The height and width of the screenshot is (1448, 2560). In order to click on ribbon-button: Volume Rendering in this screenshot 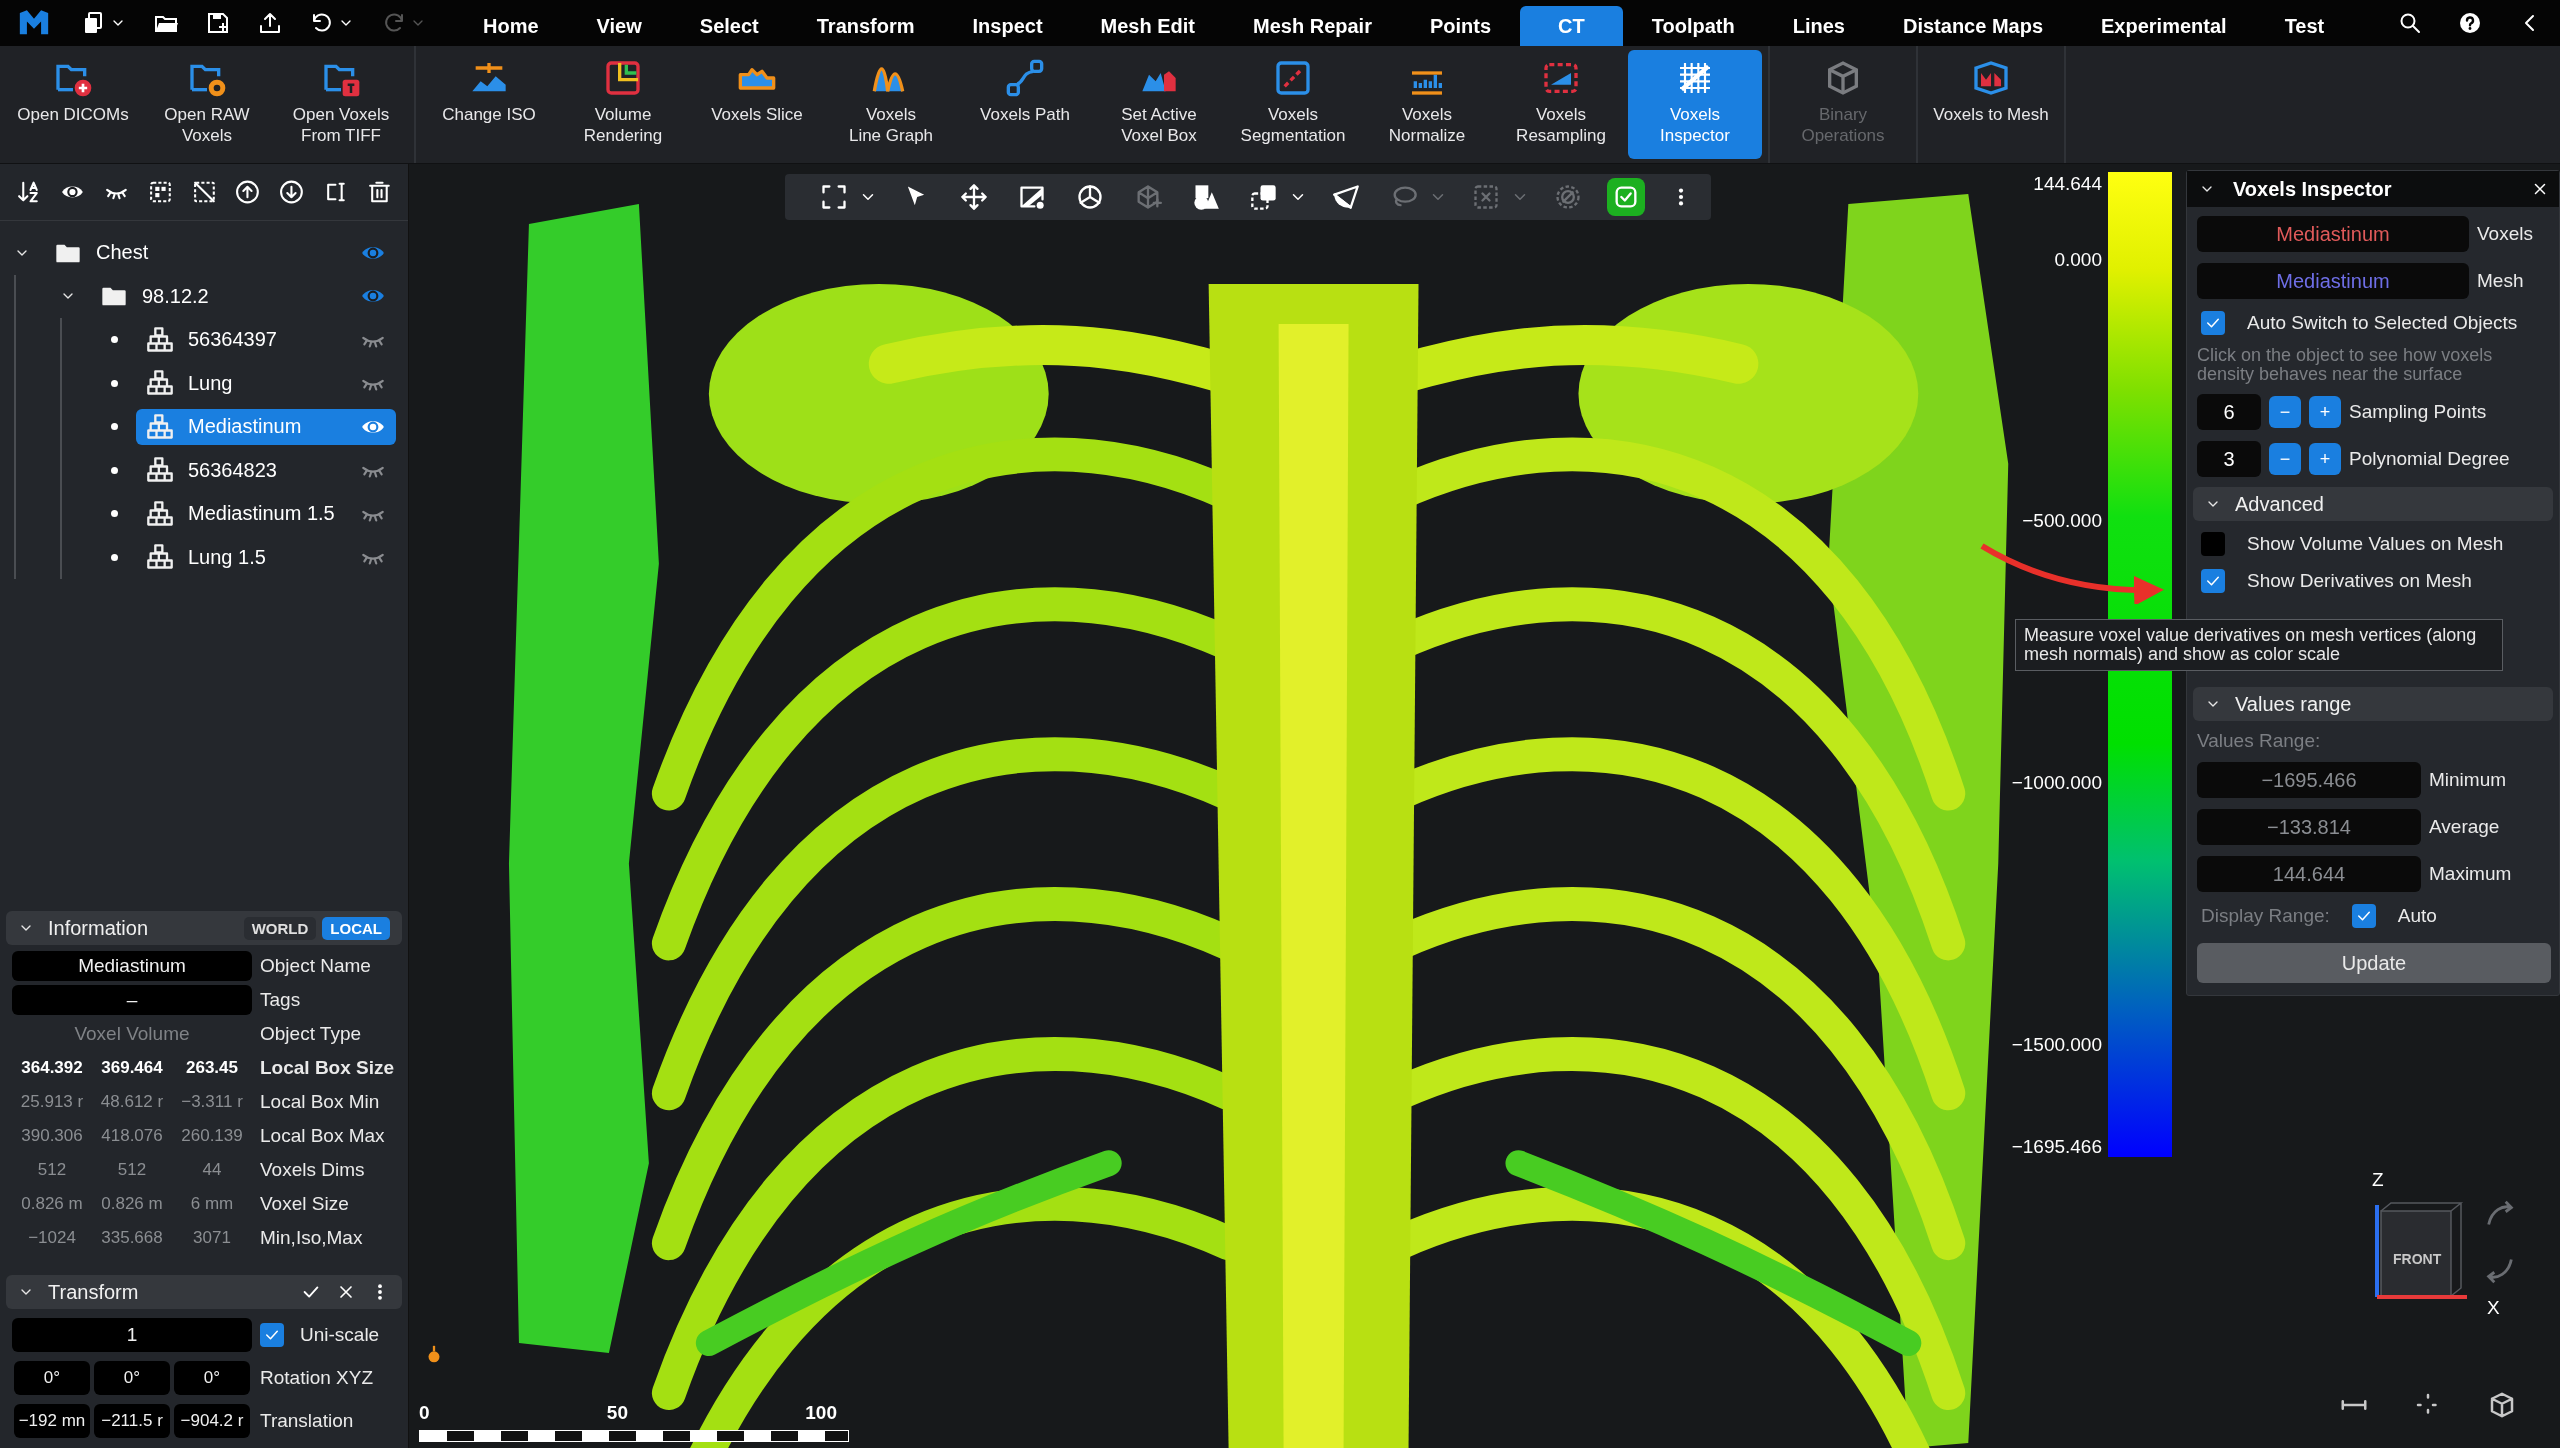, I will do `click(623, 104)`.